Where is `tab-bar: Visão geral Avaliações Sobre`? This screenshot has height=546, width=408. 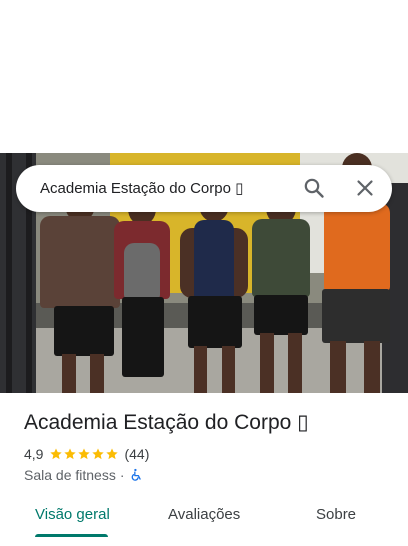 tab-bar: Visão geral Avaliações Sobre is located at coordinates (204, 521).